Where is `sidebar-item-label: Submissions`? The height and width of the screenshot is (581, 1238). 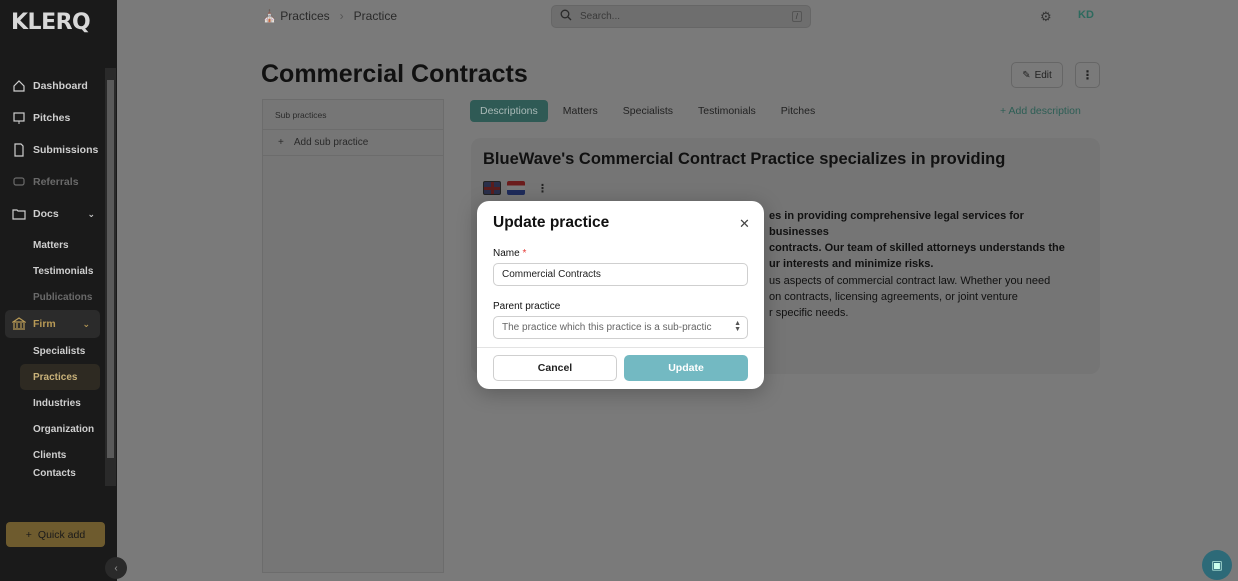
sidebar-item-label: Submissions is located at coordinates (66, 150).